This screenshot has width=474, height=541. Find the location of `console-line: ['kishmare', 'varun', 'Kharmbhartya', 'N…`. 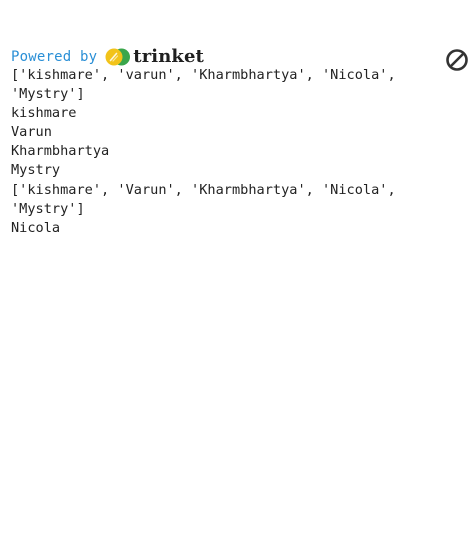

console-line: ['kishmare', 'varun', 'Kharmbhartya', 'N… is located at coordinates (203, 75).